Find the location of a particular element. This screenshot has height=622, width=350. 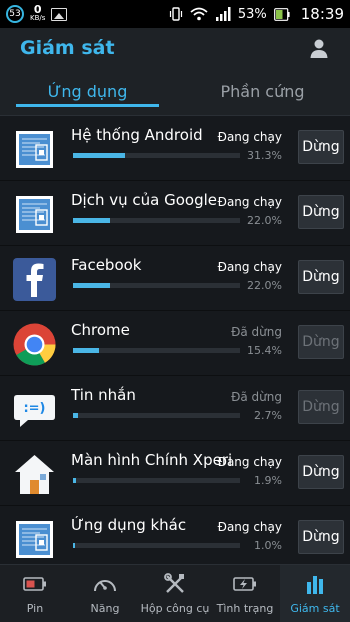

google-services-icon is located at coordinates (34, 214).